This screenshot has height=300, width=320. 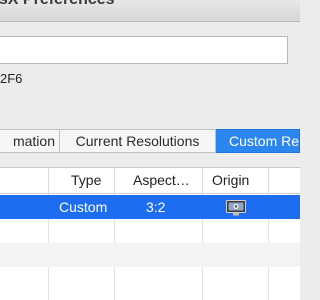 I want to click on cell-type: Custom, so click(x=83, y=207).